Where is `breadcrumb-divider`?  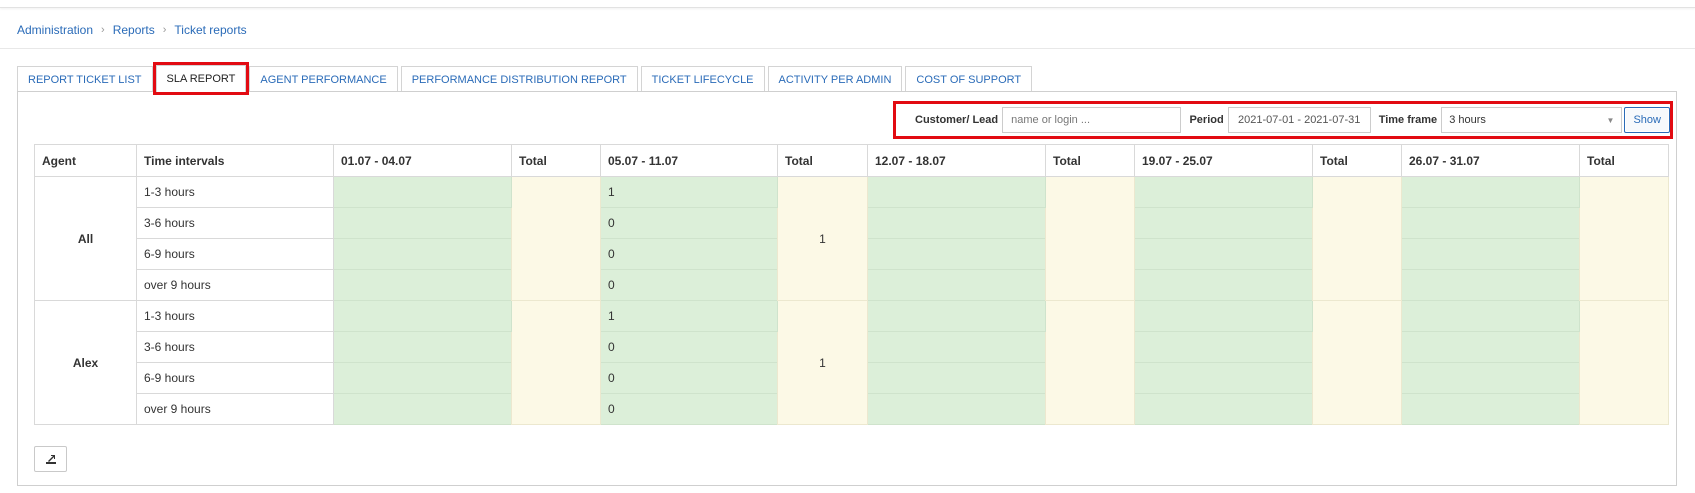 breadcrumb-divider is located at coordinates (847, 48).